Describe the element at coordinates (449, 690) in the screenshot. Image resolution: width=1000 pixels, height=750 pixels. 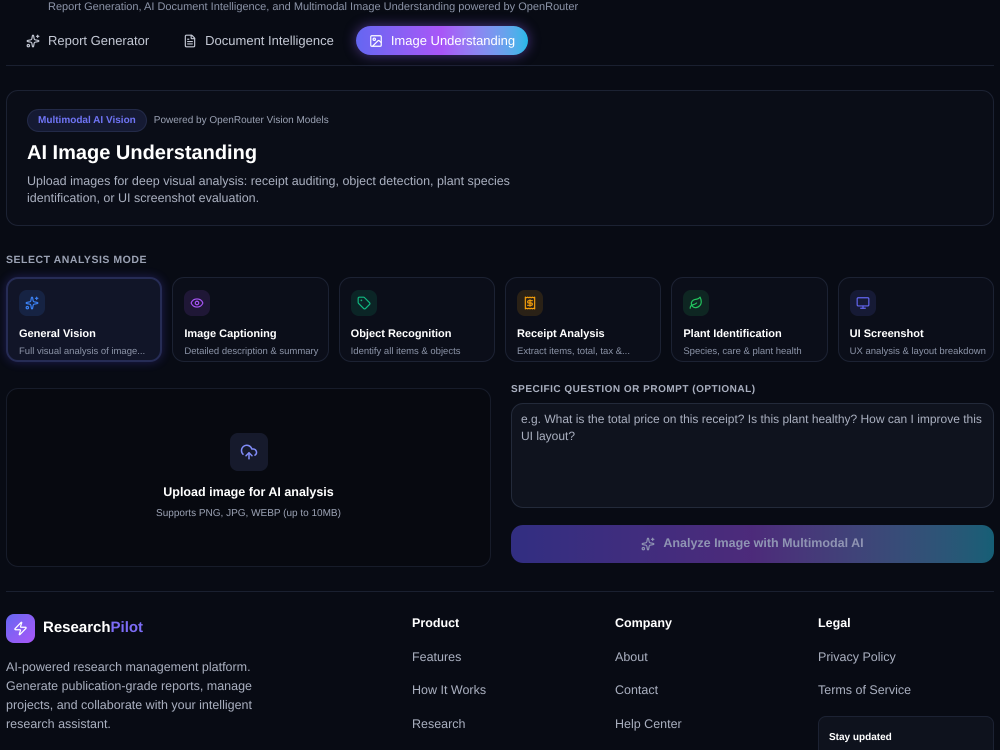
I see `footer-link: How It Works` at that location.